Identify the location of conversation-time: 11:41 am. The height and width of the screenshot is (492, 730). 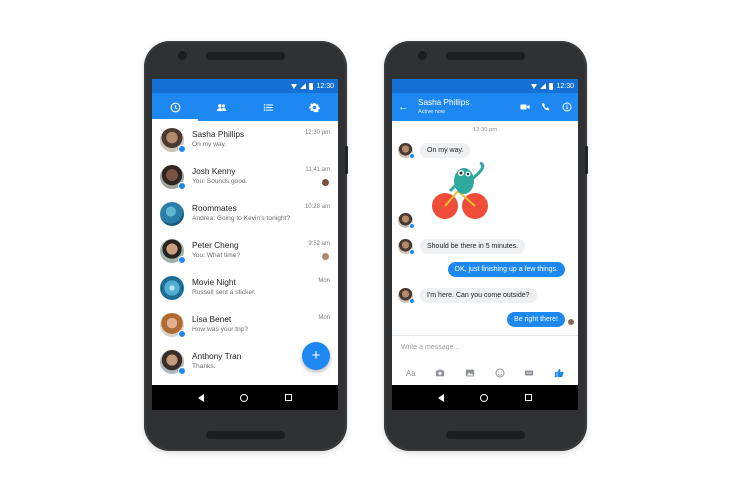
(317, 170).